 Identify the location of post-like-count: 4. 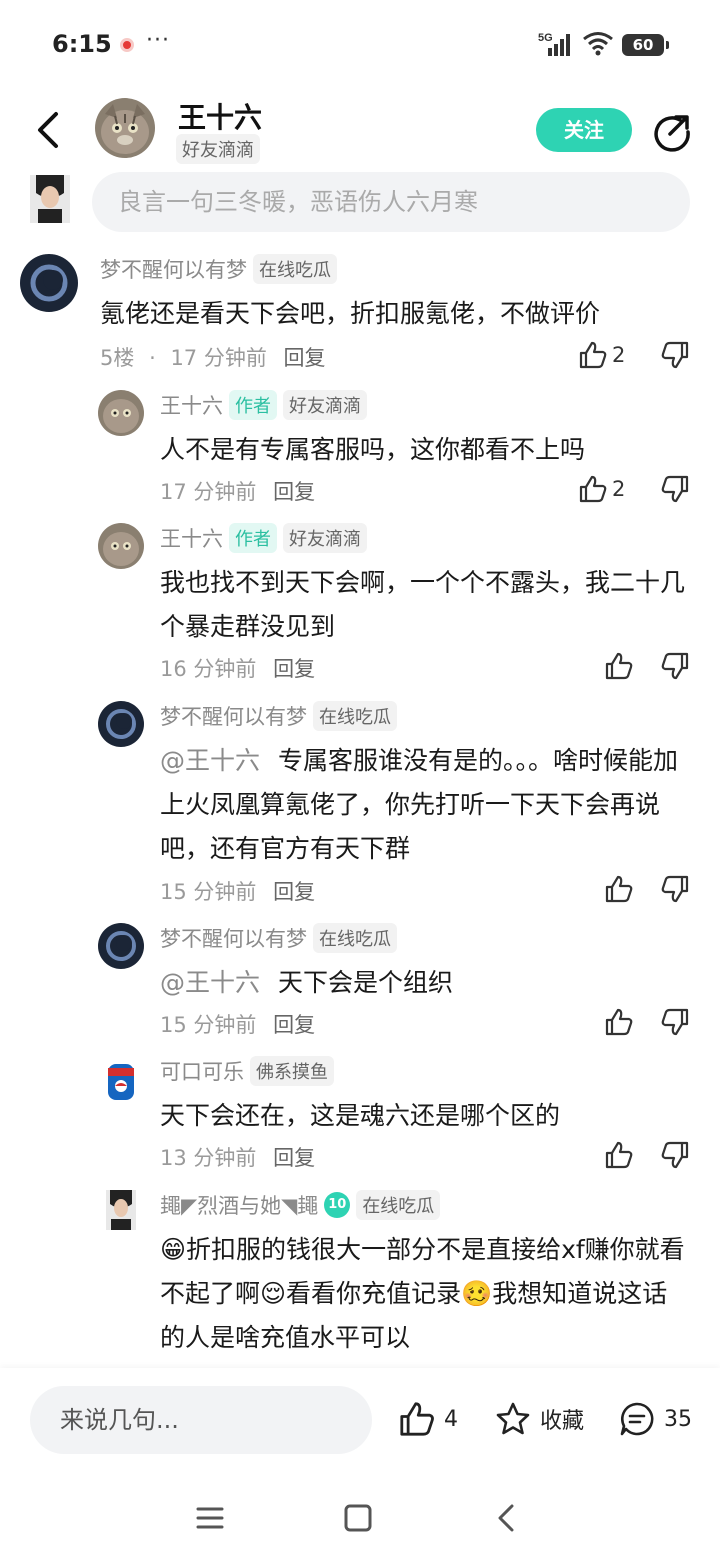
(451, 1419).